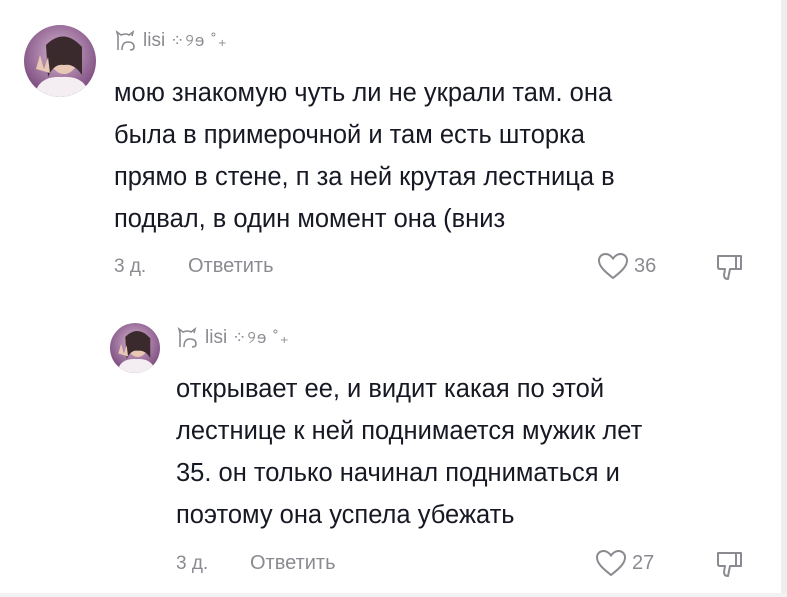 The image size is (787, 597). Describe the element at coordinates (345, 515) in the screenshot. I see `comment-text-line: поэтому она успела убежать` at that location.